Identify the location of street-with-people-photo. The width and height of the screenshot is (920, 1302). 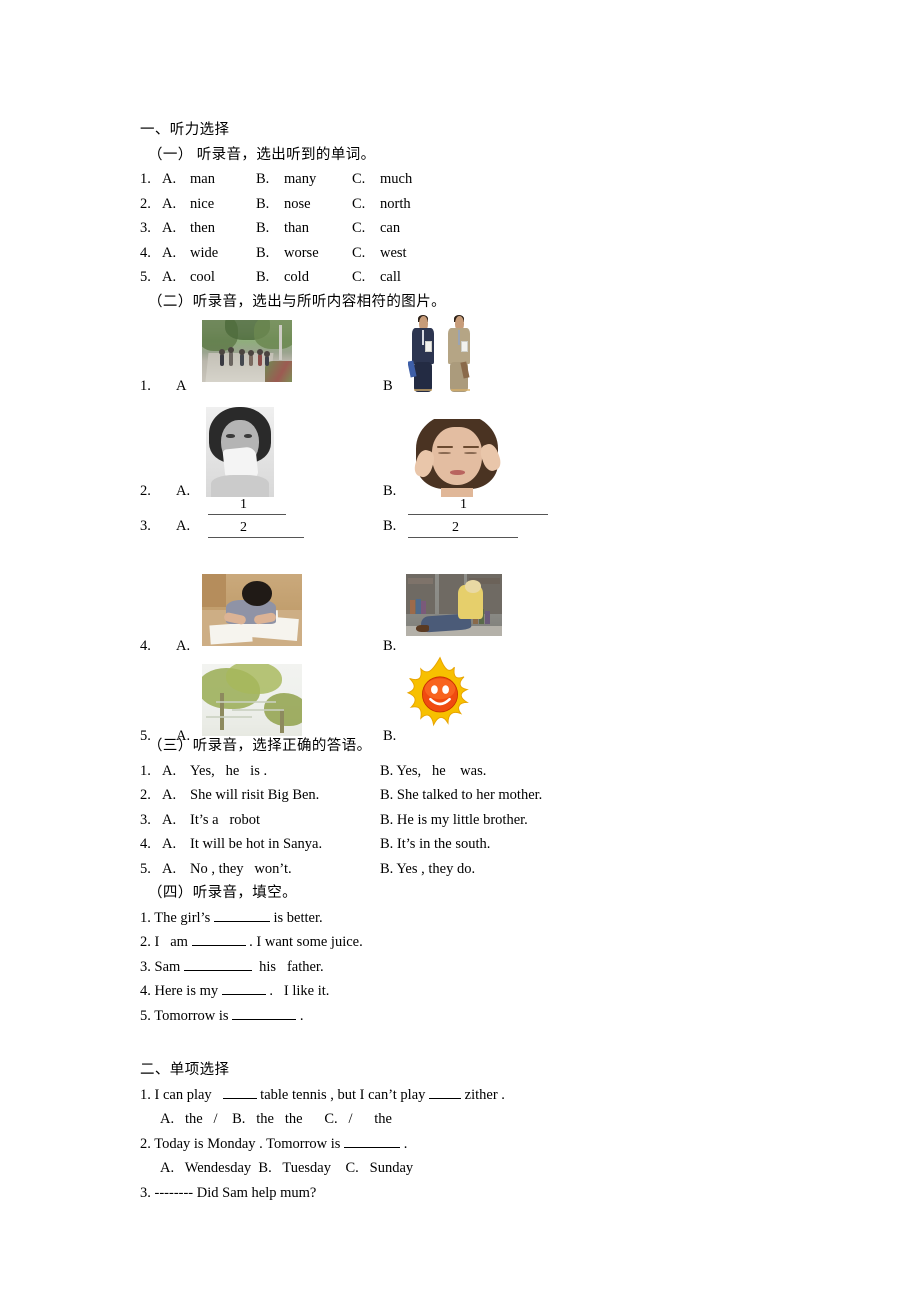
(247, 351).